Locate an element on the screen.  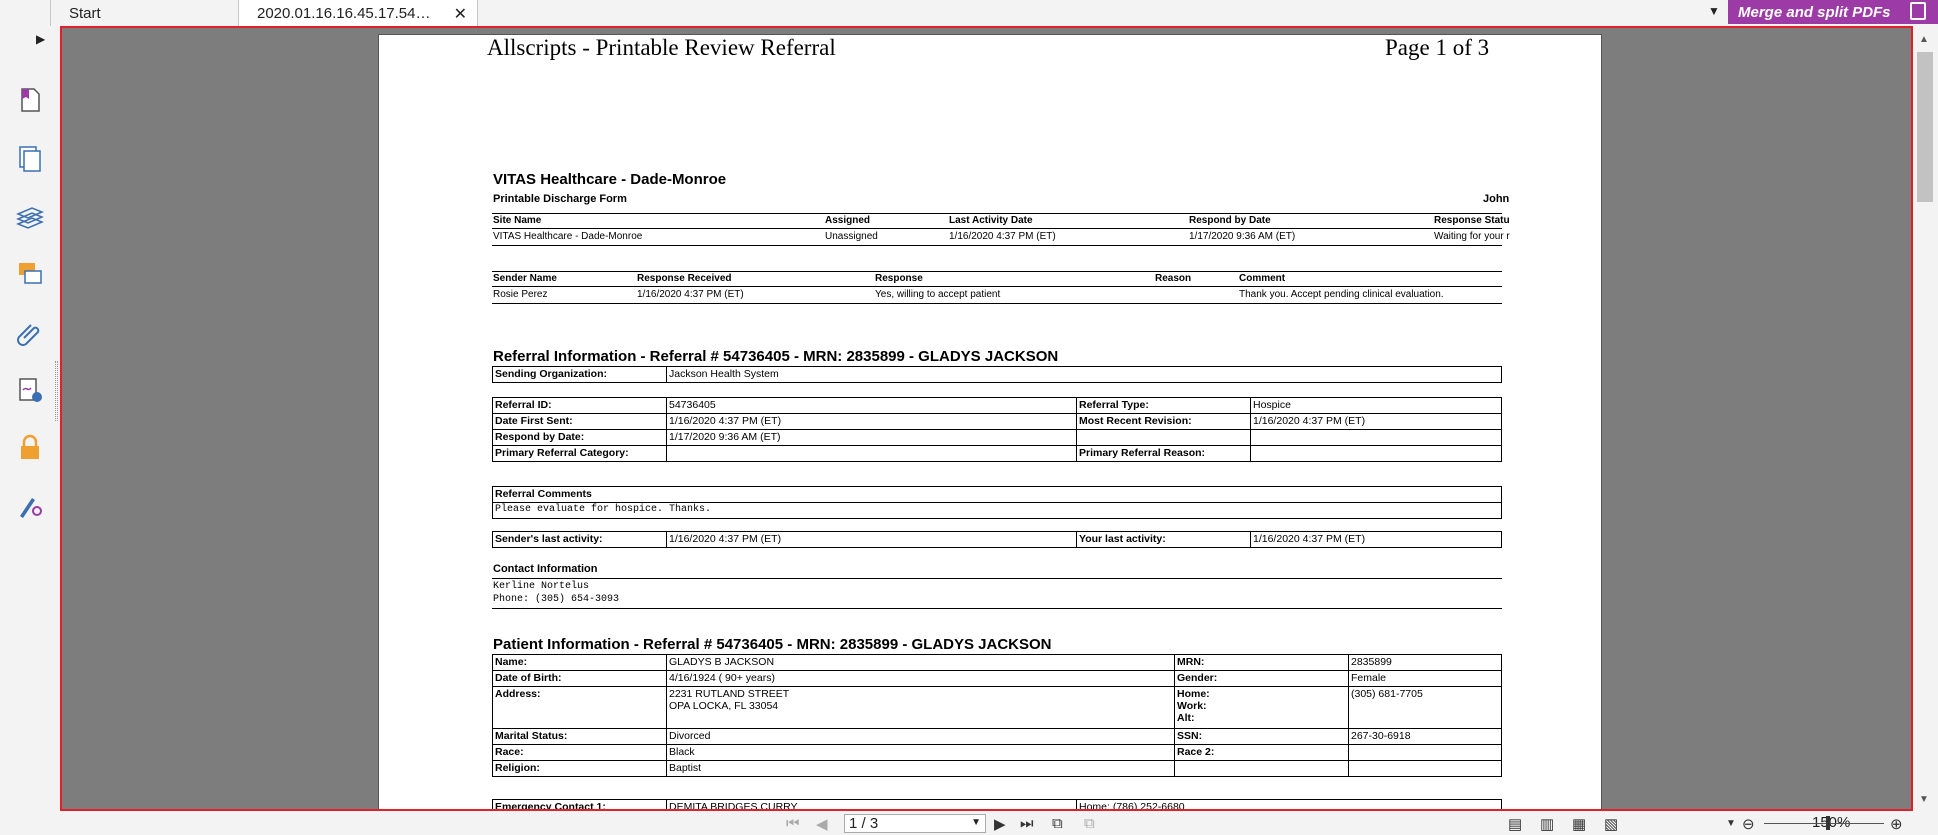
single-page-view-icon: ▤ is located at coordinates (1515, 824).